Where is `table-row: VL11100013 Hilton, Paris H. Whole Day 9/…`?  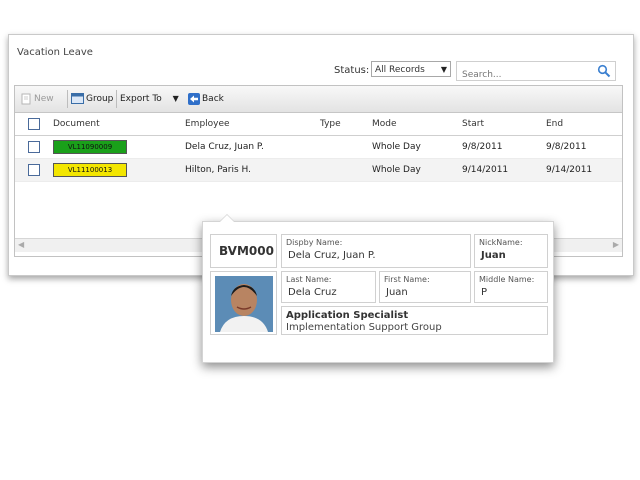 table-row: VL11100013 Hilton, Paris H. Whole Day 9/… is located at coordinates (318, 170).